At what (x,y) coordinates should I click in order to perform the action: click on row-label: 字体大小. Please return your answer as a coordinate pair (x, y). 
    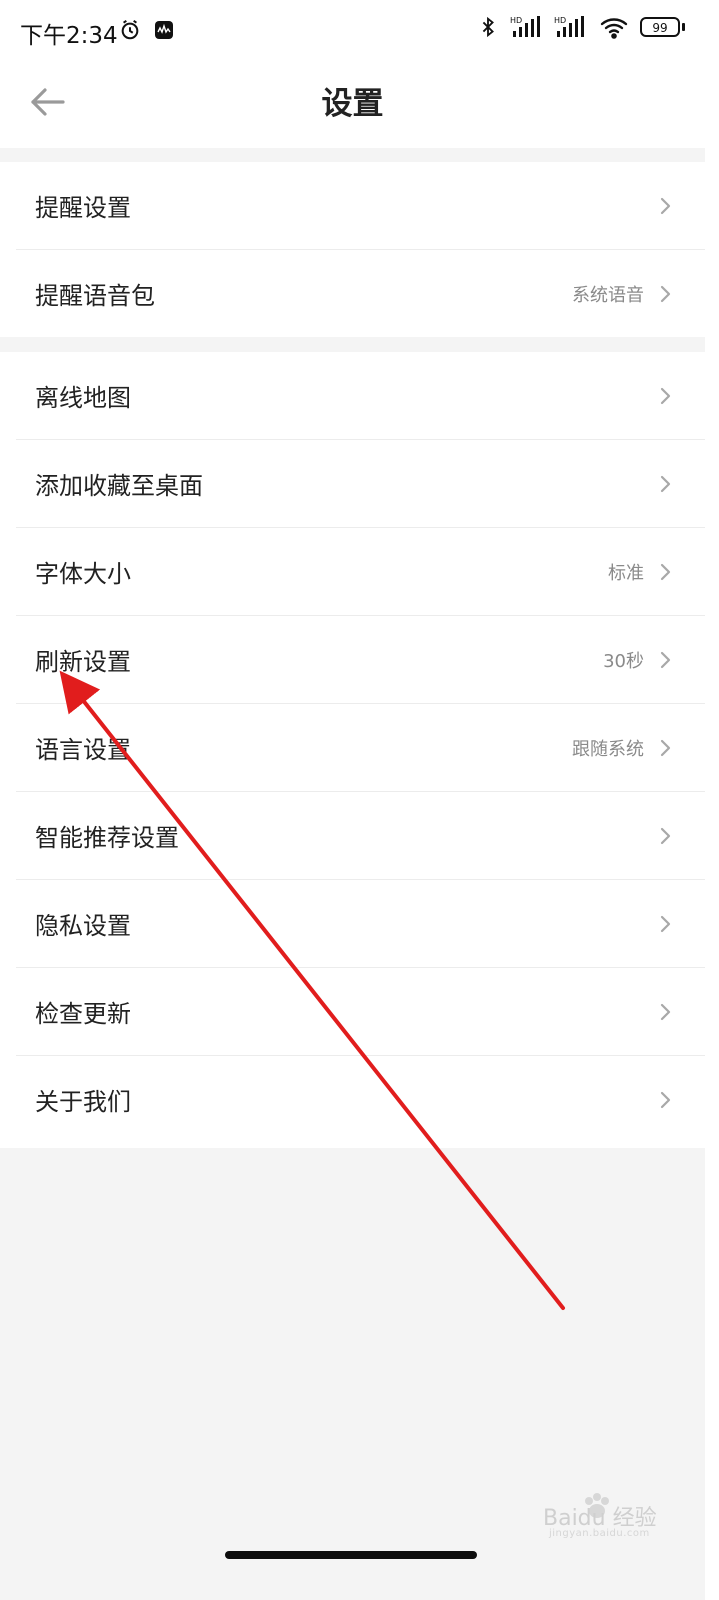
    Looking at the image, I should click on (83, 574).